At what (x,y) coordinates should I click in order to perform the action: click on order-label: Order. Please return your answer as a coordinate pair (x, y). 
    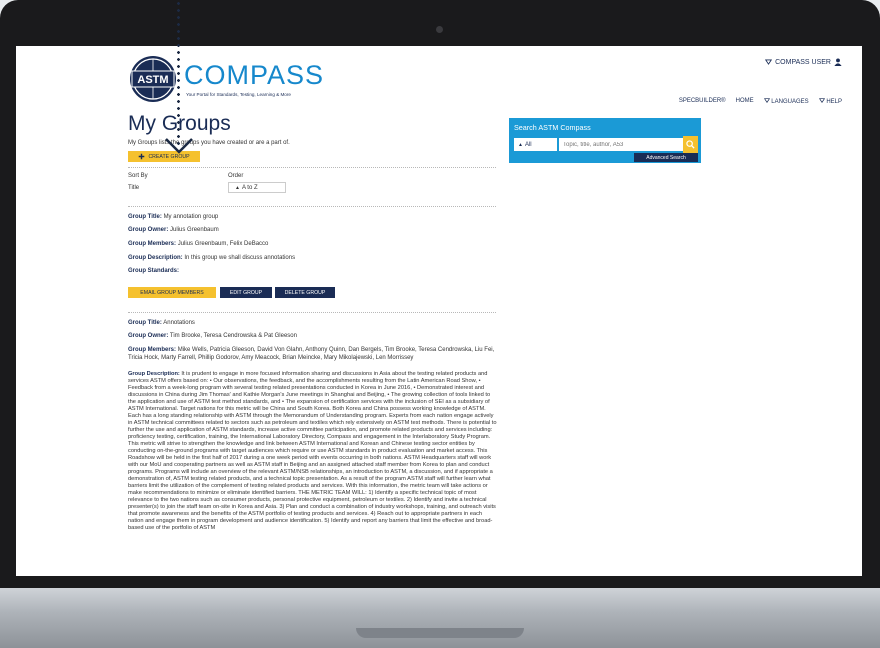
    Looking at the image, I should click on (236, 176).